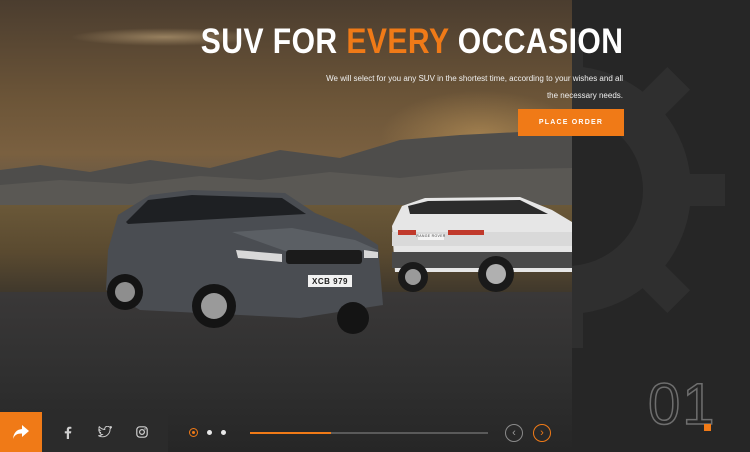 The height and width of the screenshot is (452, 750). What do you see at coordinates (571, 122) in the screenshot?
I see `place-order-button: PLACE ORDER` at bounding box center [571, 122].